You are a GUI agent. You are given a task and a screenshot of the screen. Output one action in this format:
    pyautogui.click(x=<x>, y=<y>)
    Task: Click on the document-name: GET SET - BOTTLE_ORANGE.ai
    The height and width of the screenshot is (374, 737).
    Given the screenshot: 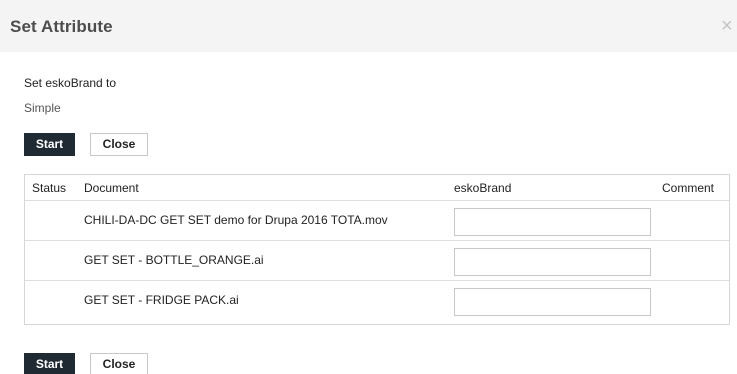 What is the action you would take?
    pyautogui.click(x=174, y=260)
    